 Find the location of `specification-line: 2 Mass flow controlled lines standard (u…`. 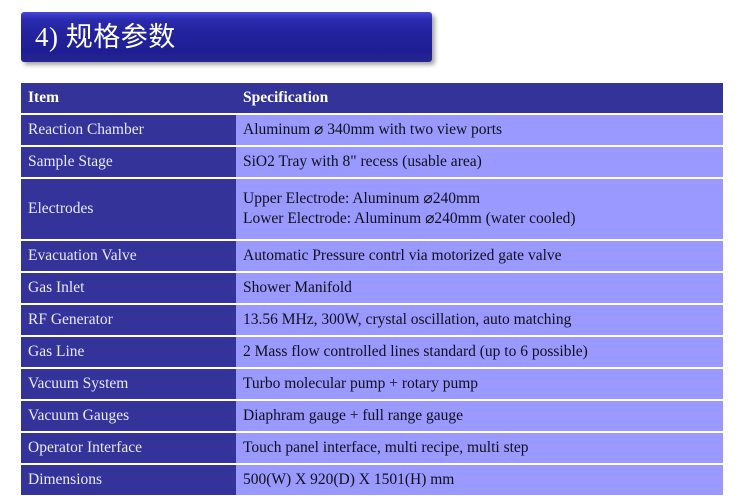

specification-line: 2 Mass flow controlled lines standard (u… is located at coordinates (415, 351).